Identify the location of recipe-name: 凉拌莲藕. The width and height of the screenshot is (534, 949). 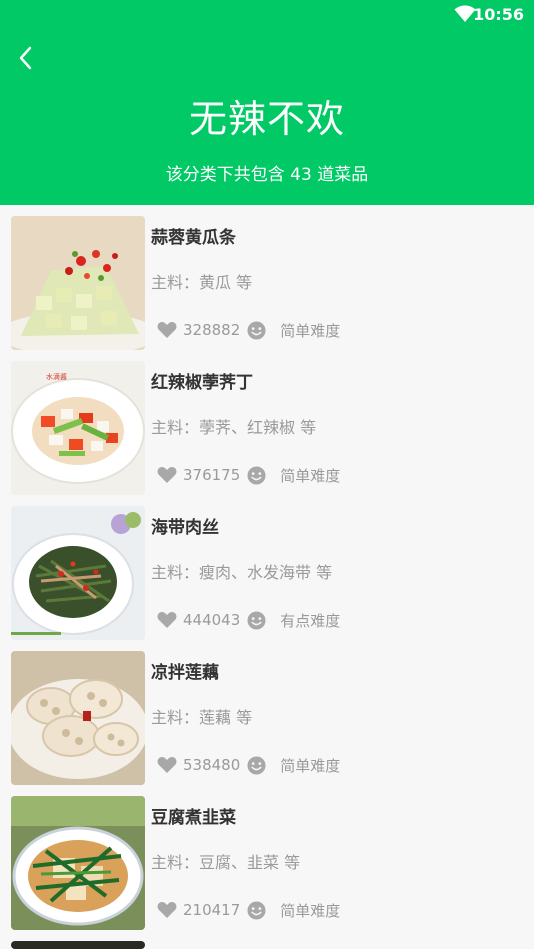
(185, 673).